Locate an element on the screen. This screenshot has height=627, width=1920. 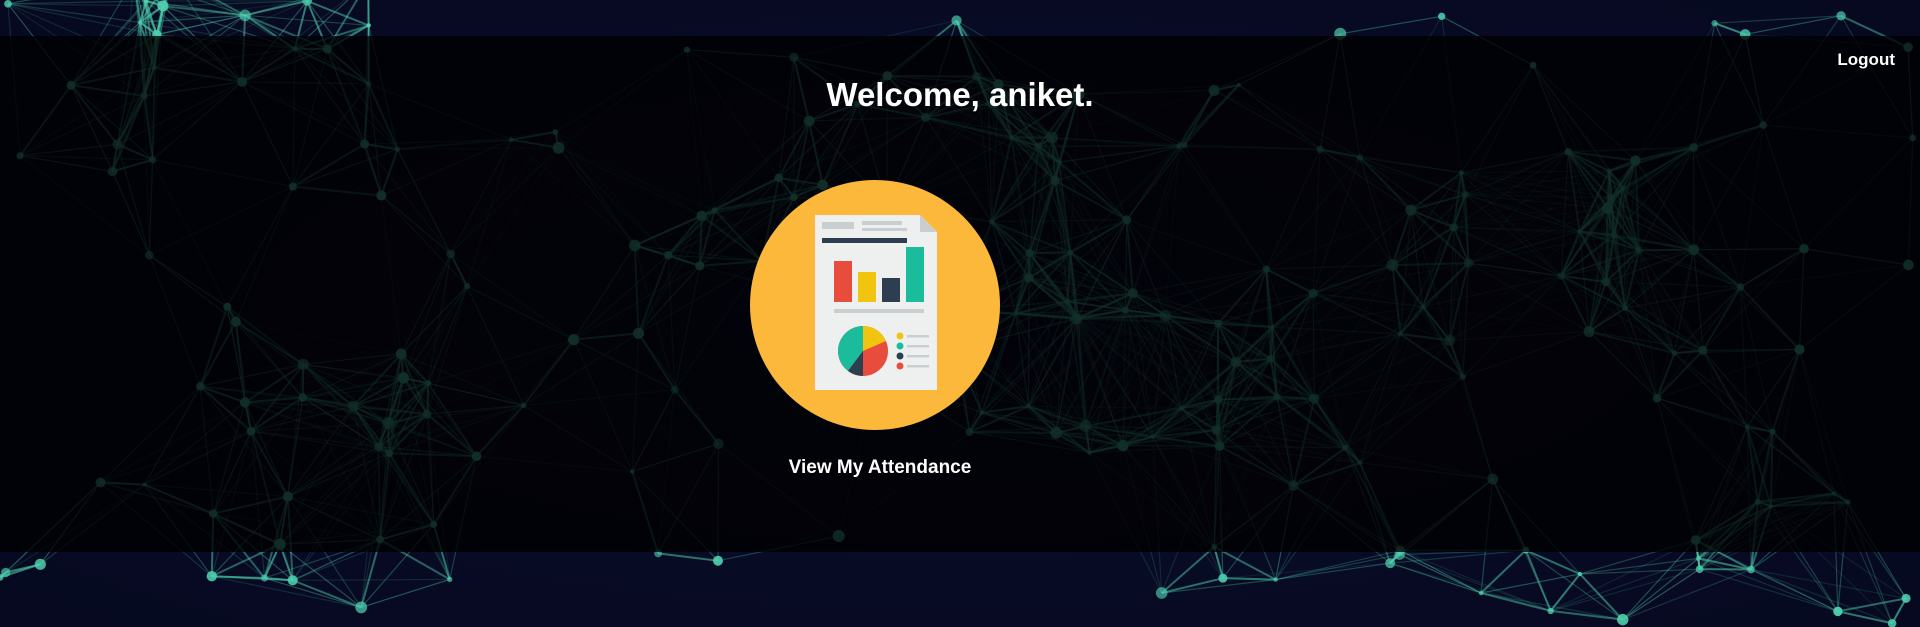
view-attendance-label: View My Attendance is located at coordinates (880, 468).